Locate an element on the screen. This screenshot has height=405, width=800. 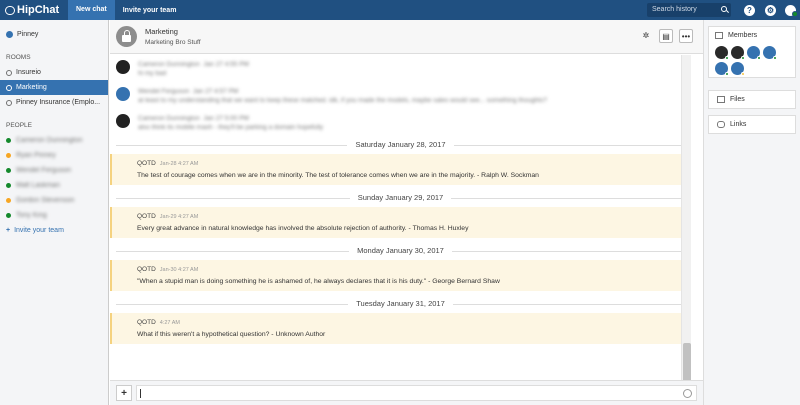
members-icon is located at coordinates (719, 35).